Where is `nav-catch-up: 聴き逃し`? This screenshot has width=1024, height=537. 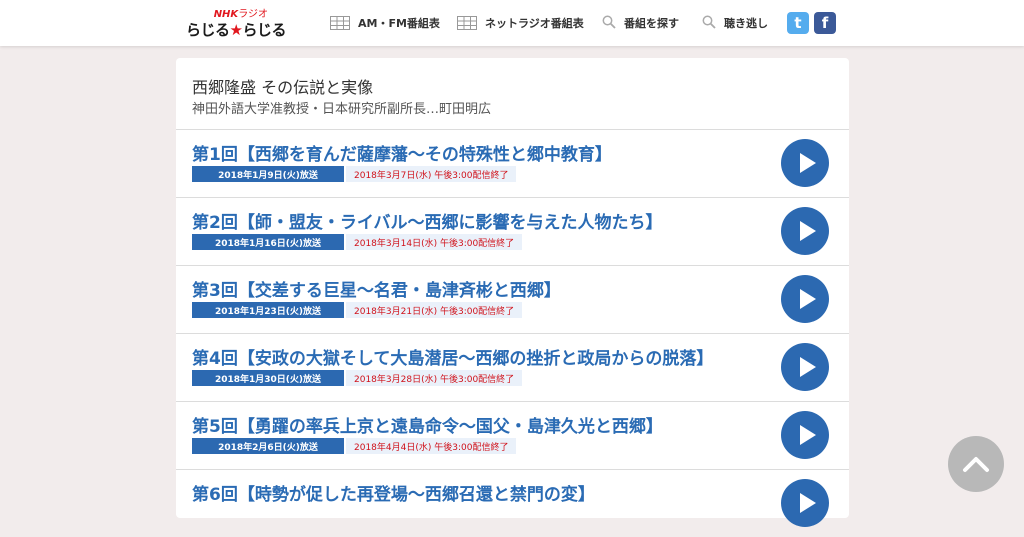 nav-catch-up: 聴き逃し is located at coordinates (735, 23).